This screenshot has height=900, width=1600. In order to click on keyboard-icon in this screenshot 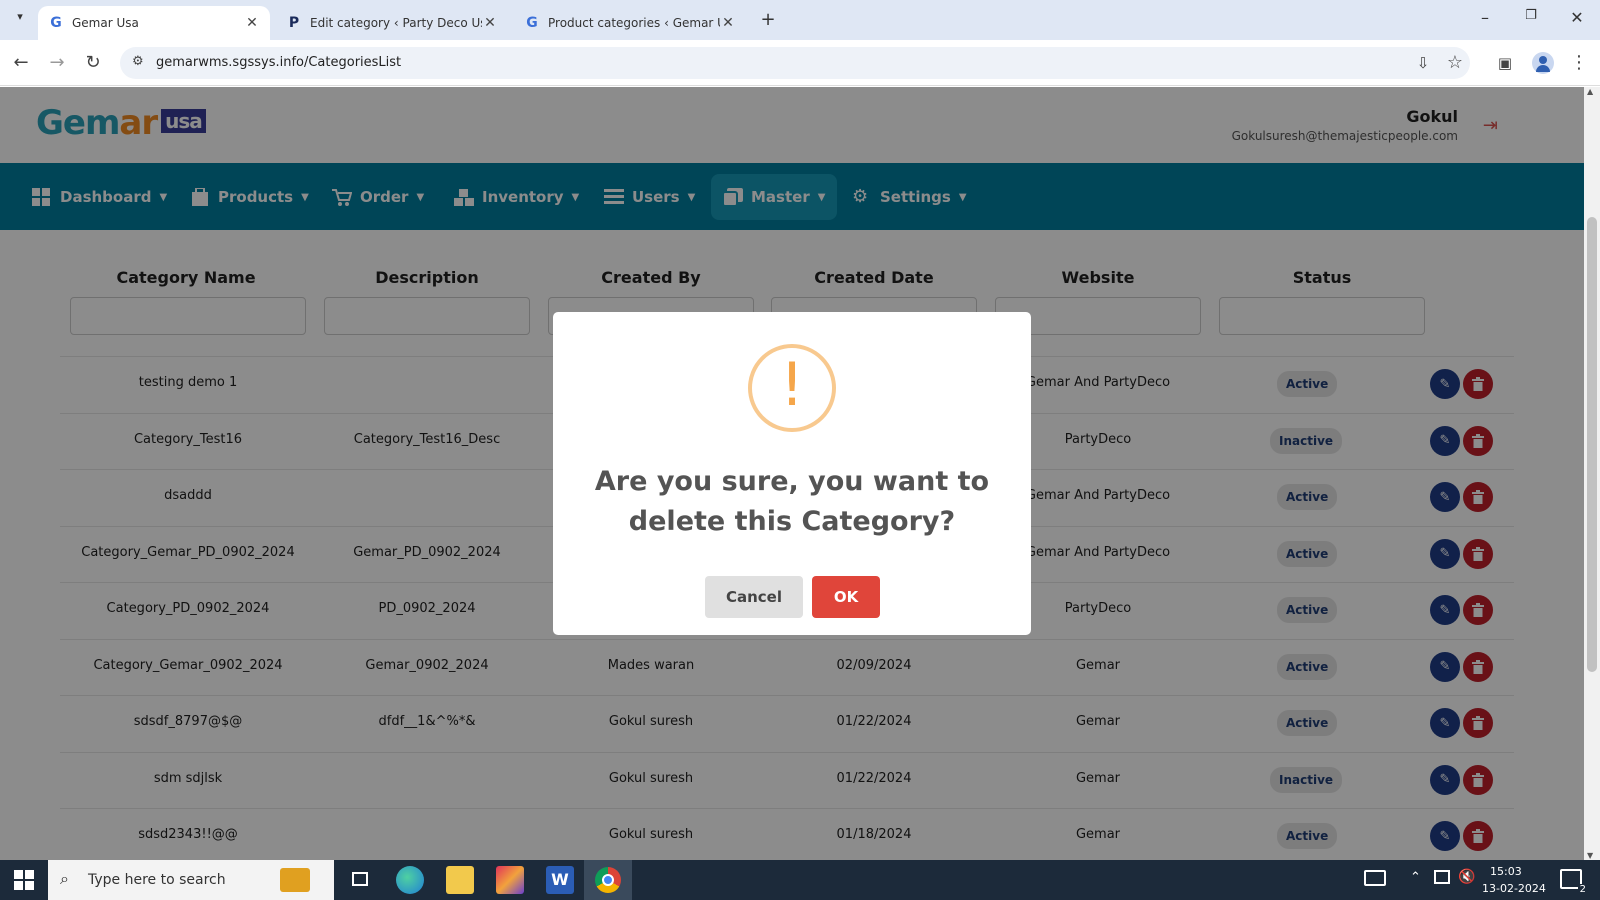, I will do `click(1375, 878)`.